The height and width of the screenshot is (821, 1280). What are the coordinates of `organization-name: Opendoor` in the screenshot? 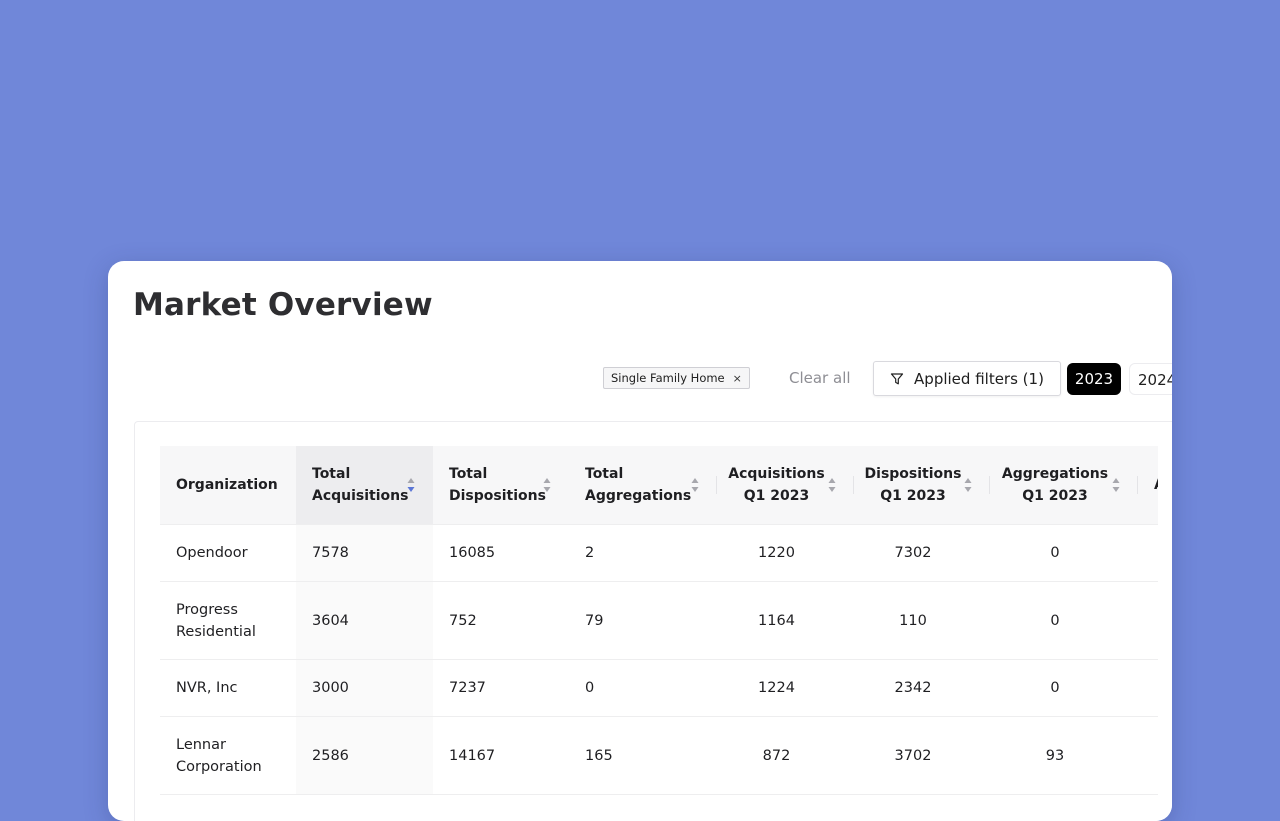 It's located at (212, 553).